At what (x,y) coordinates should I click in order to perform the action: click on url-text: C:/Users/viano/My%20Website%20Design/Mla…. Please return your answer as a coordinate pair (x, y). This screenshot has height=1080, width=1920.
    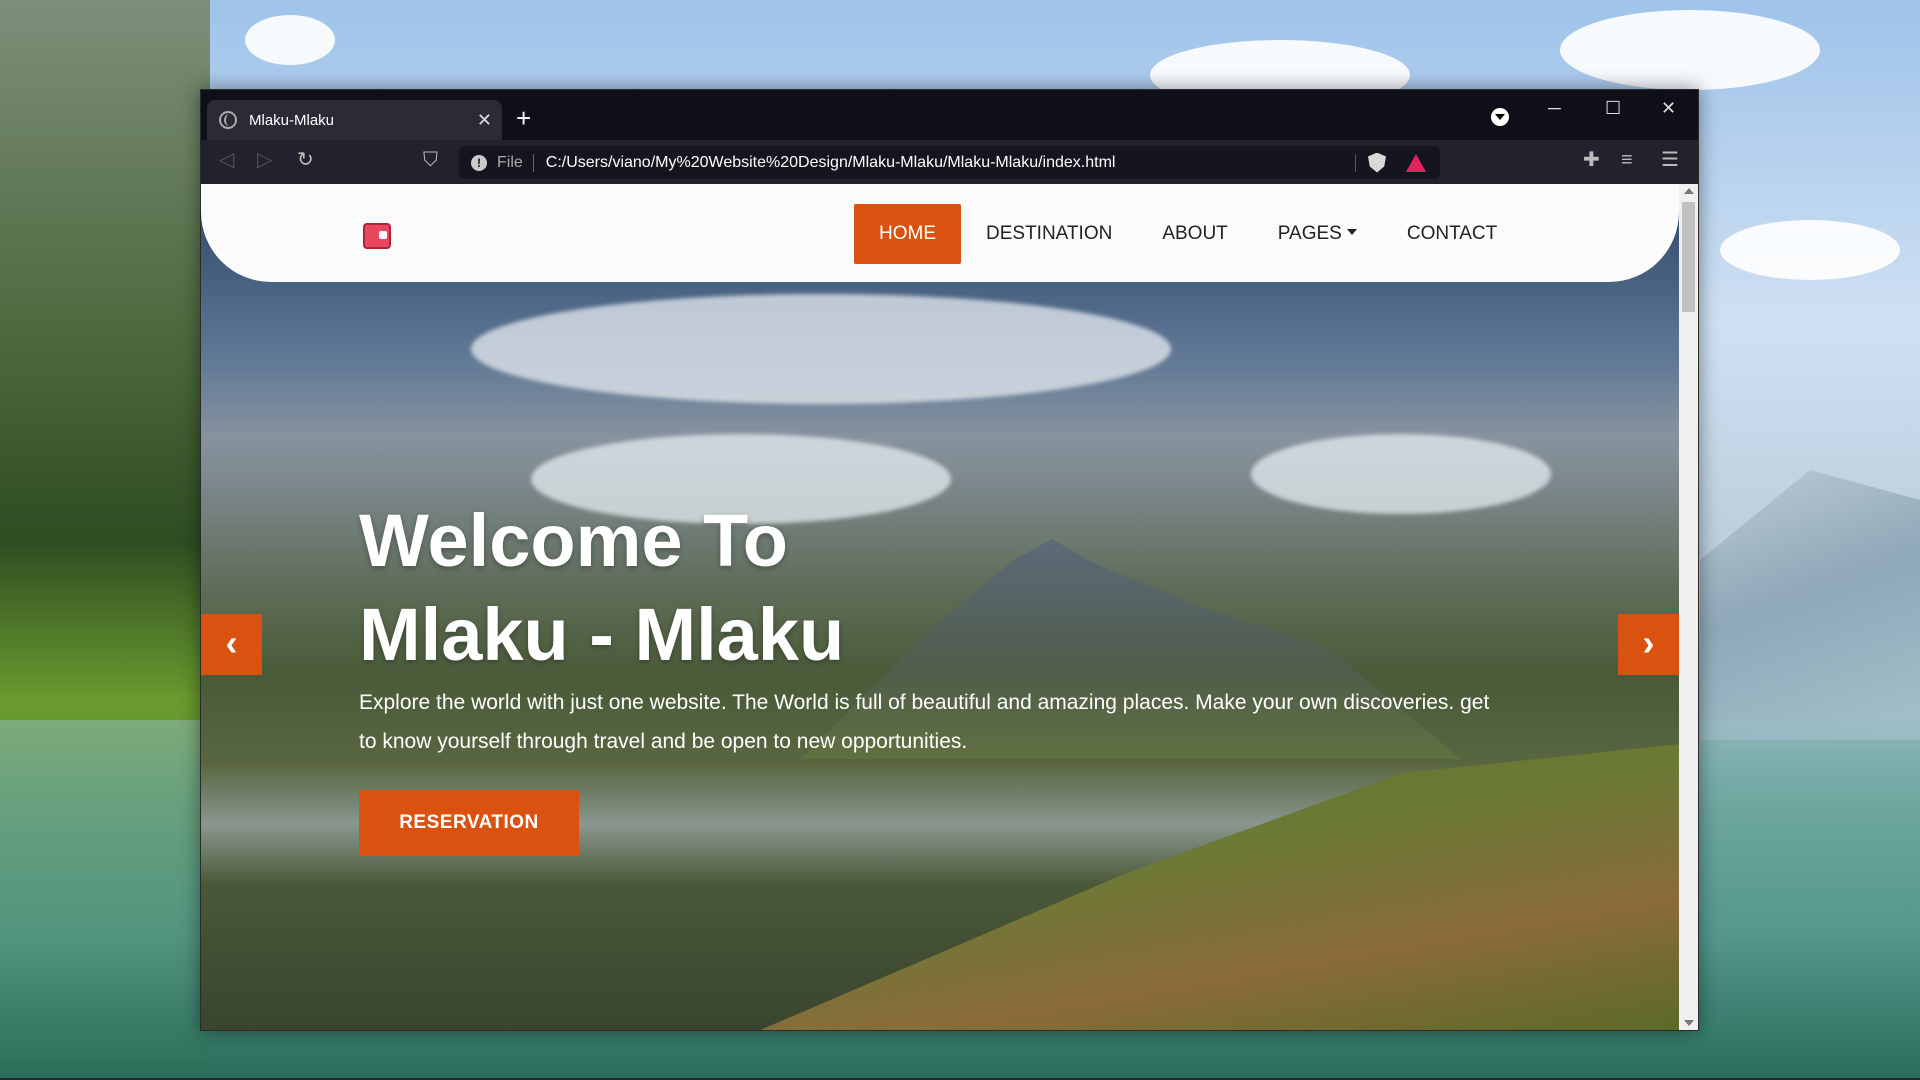
    Looking at the image, I should click on (950, 163).